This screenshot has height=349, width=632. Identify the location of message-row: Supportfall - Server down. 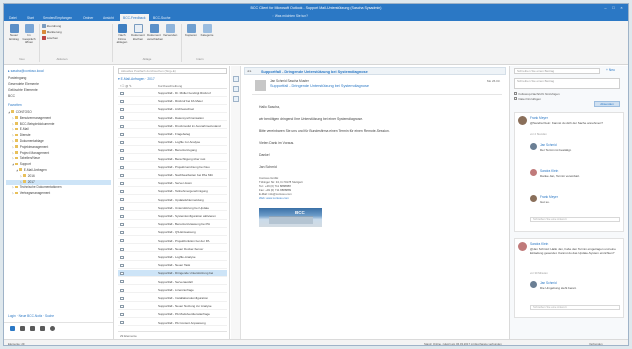
(172, 183).